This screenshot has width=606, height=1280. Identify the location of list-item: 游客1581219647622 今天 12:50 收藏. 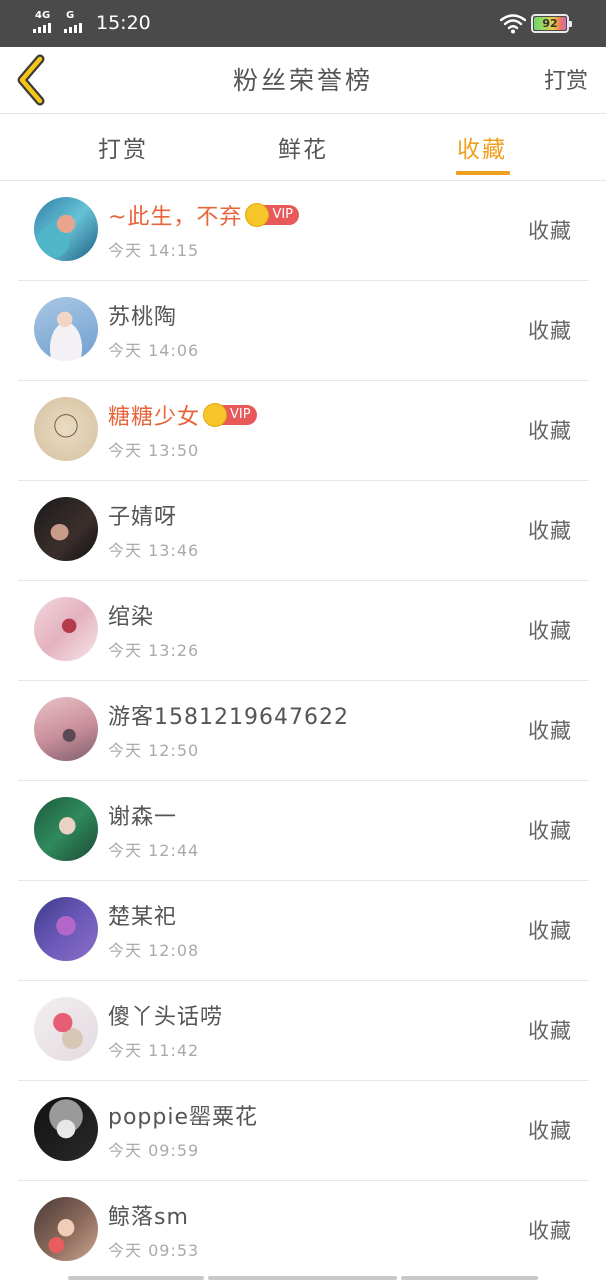
(303, 731).